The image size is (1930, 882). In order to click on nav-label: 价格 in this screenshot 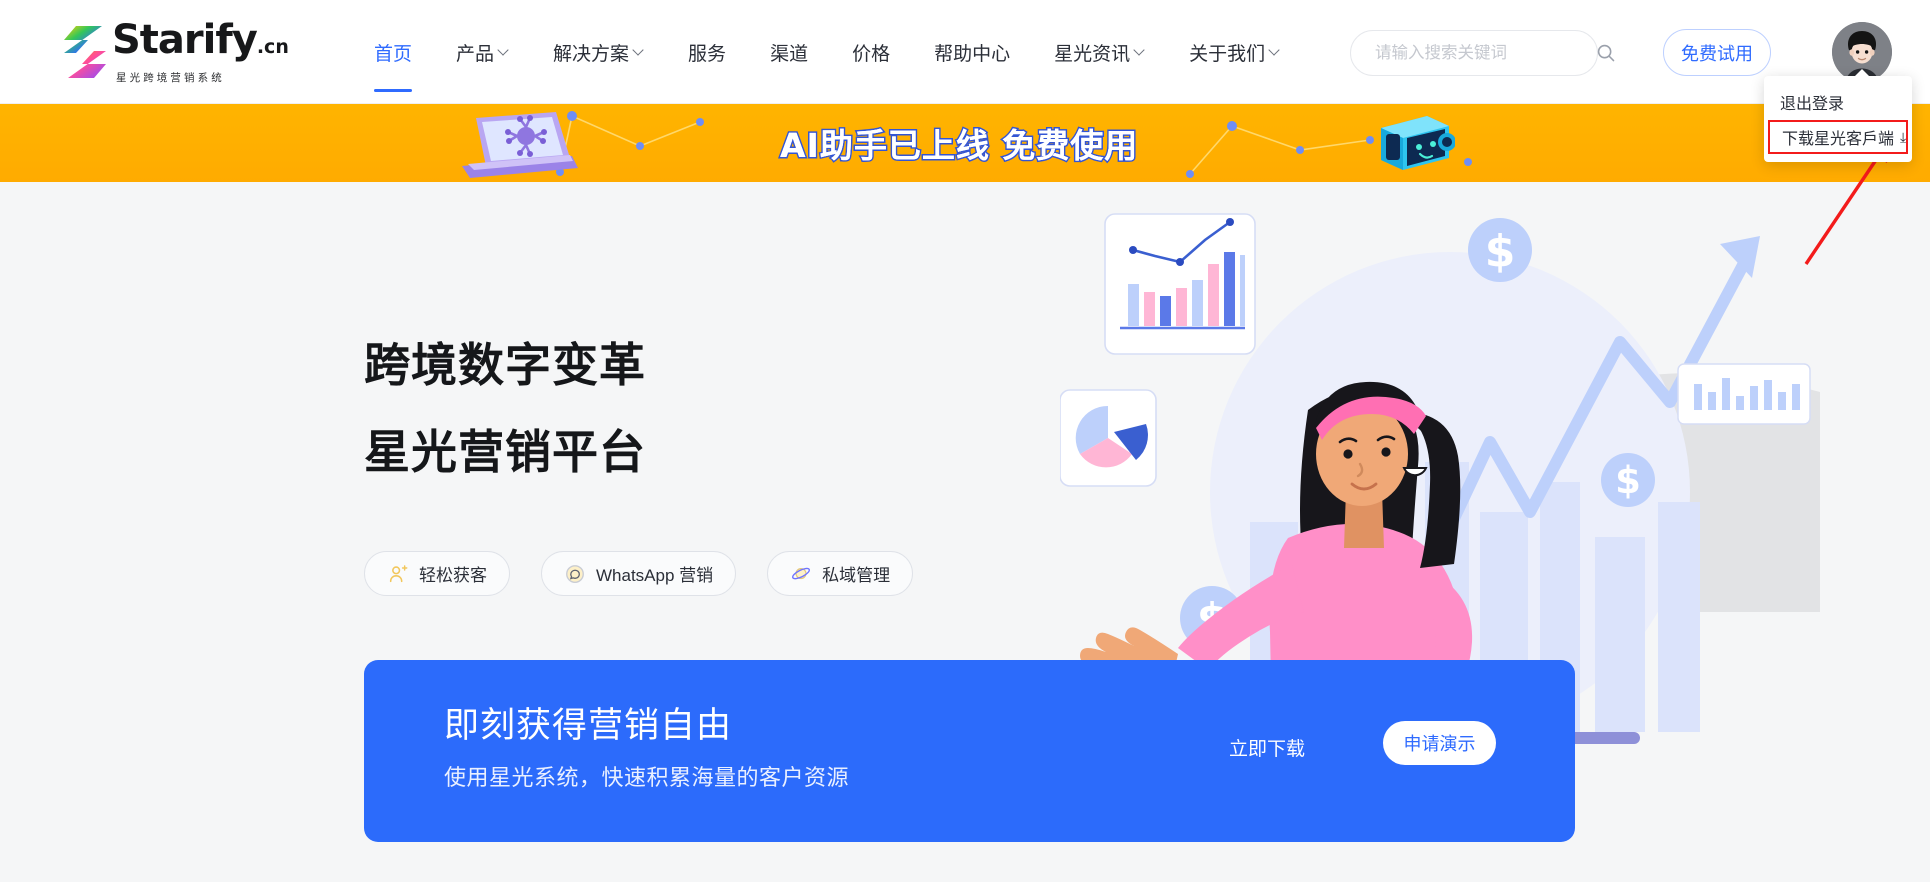, I will do `click(871, 54)`.